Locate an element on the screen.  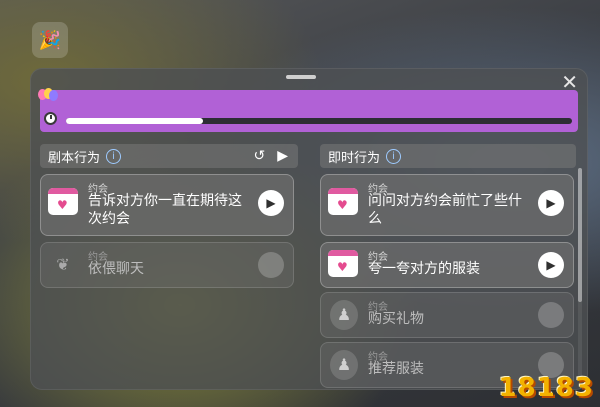
card-title: 告诉对方你一直在期待这次约会 is located at coordinates (165, 210).